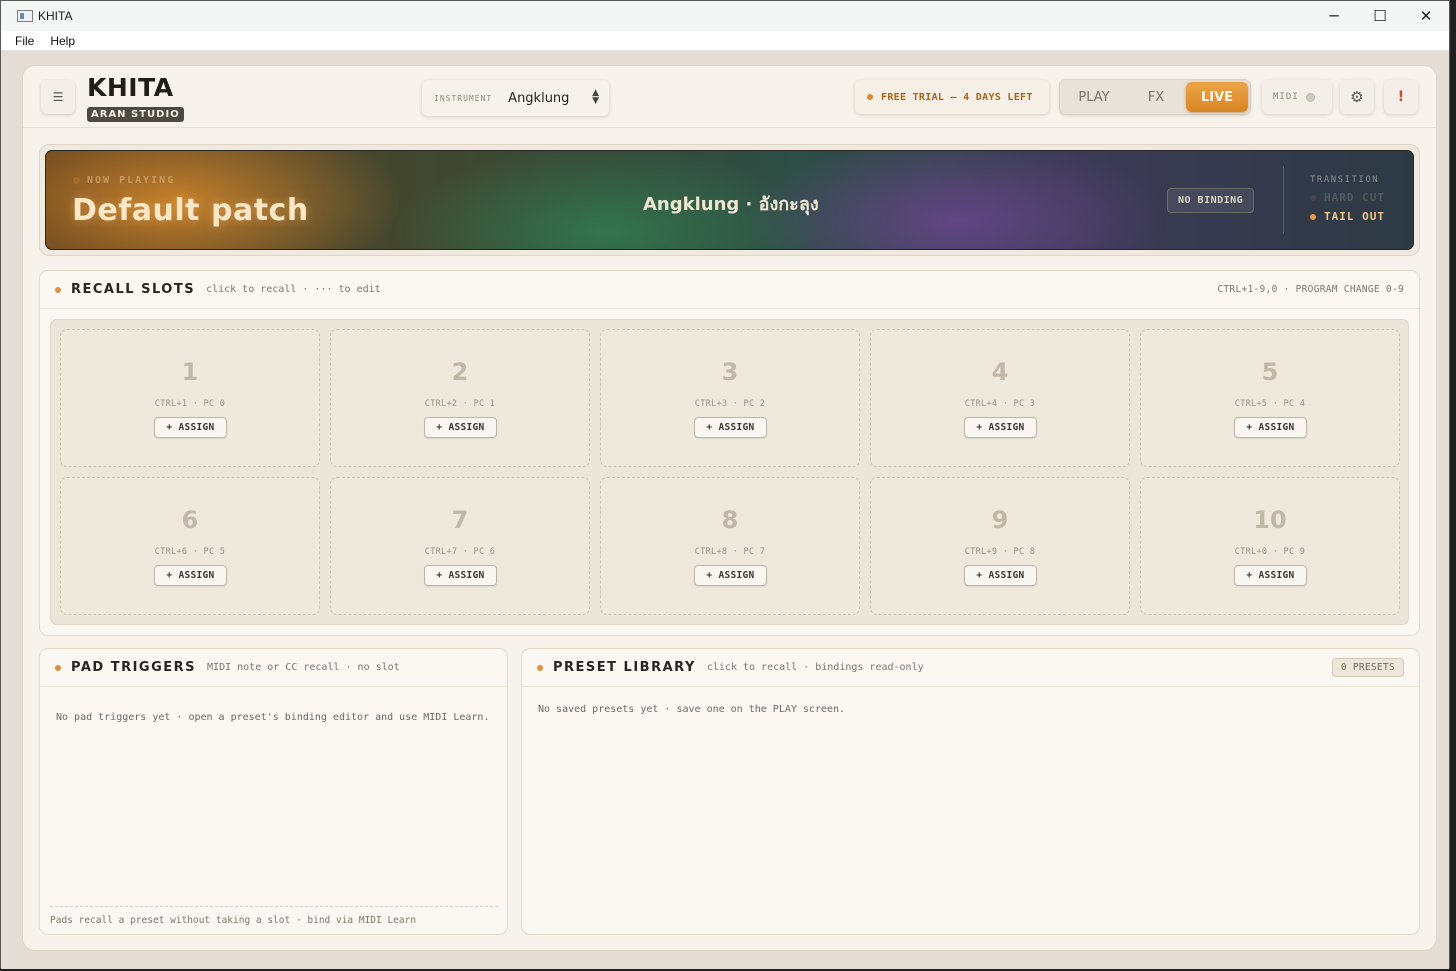  Describe the element at coordinates (1270, 372) in the screenshot. I see `slot-number: 5` at that location.